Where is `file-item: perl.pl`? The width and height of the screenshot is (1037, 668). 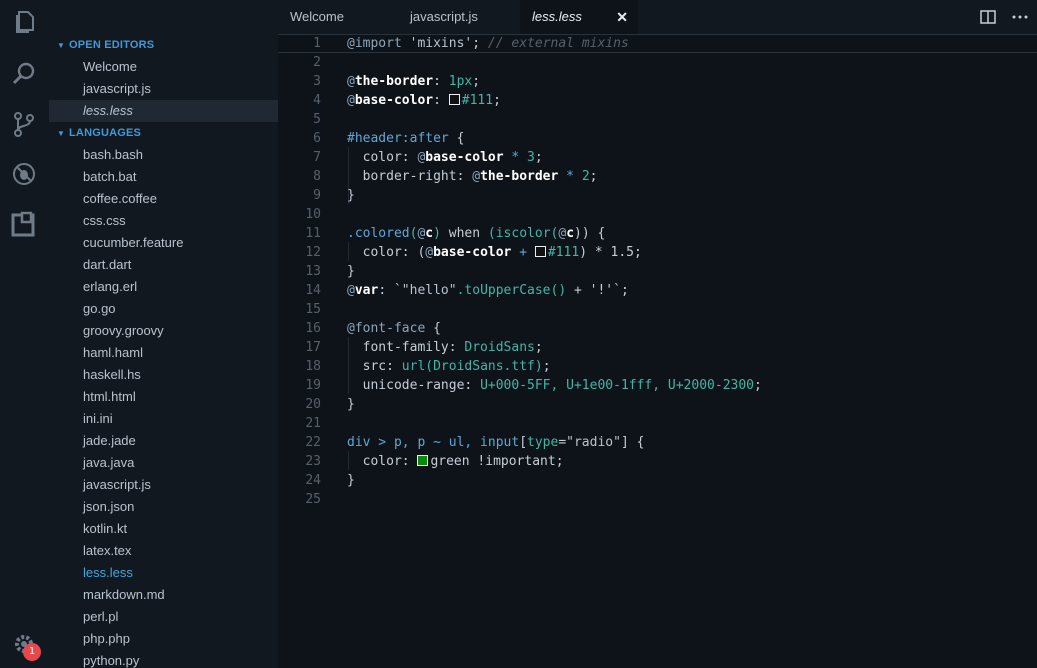 file-item: perl.pl is located at coordinates (163, 617).